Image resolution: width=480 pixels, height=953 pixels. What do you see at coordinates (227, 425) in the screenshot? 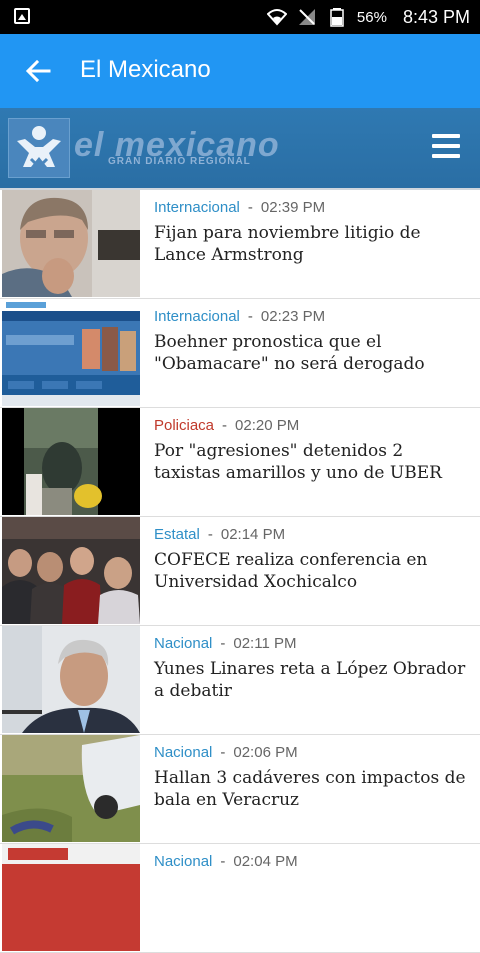
I see `news-meta: Policiaca -02:20 PM` at bounding box center [227, 425].